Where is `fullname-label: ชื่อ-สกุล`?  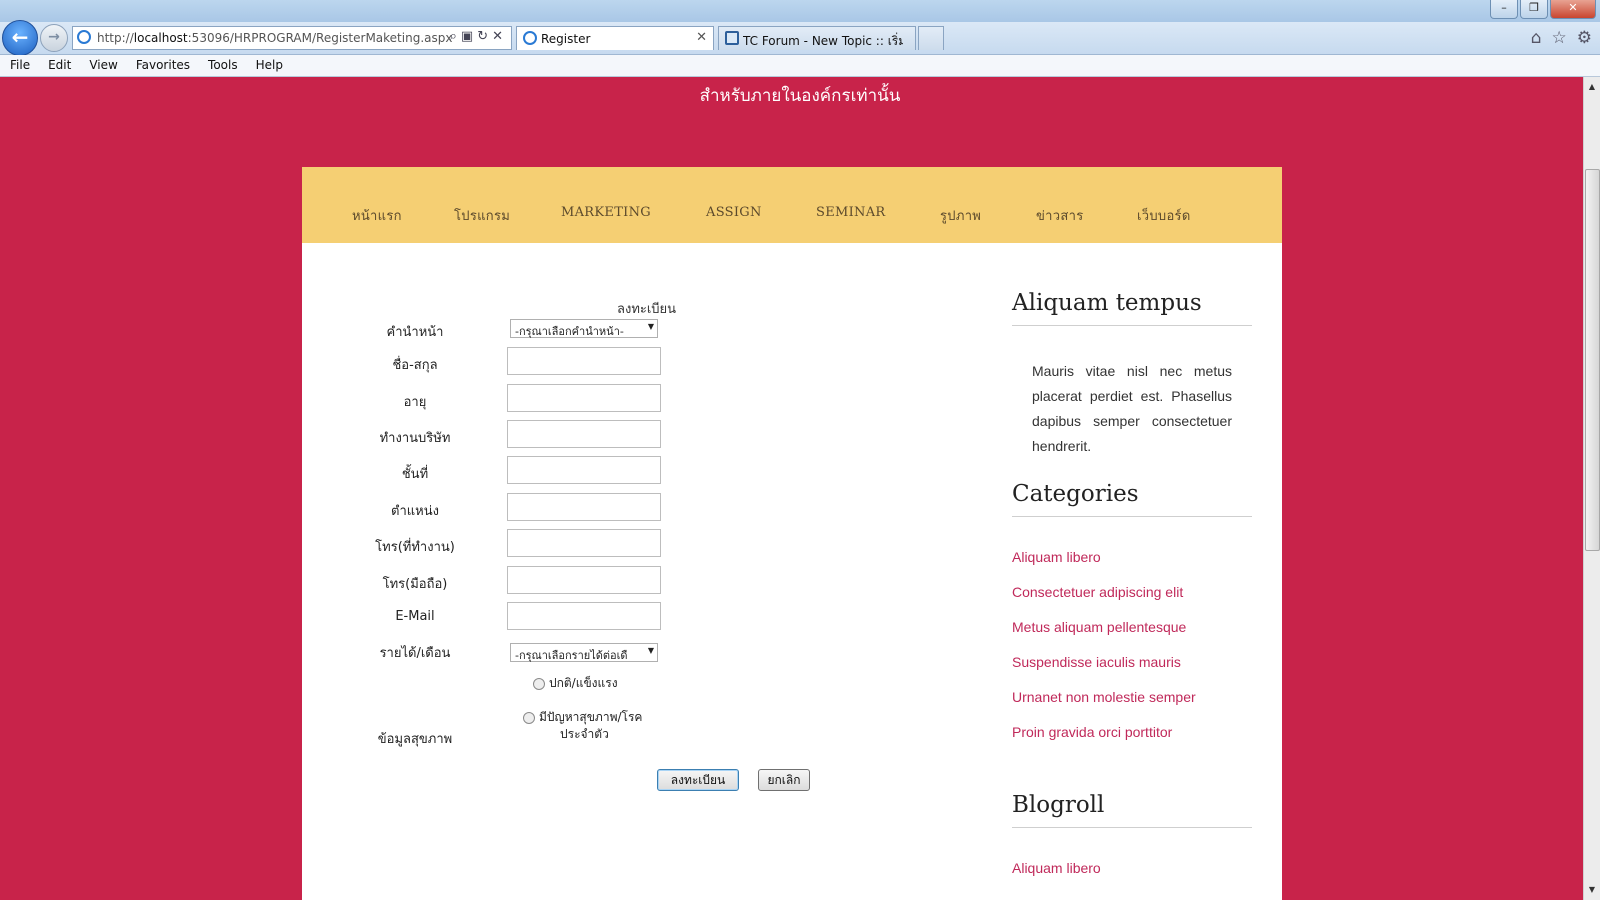
fullname-label: ชื่อ-สกุล is located at coordinates (415, 365).